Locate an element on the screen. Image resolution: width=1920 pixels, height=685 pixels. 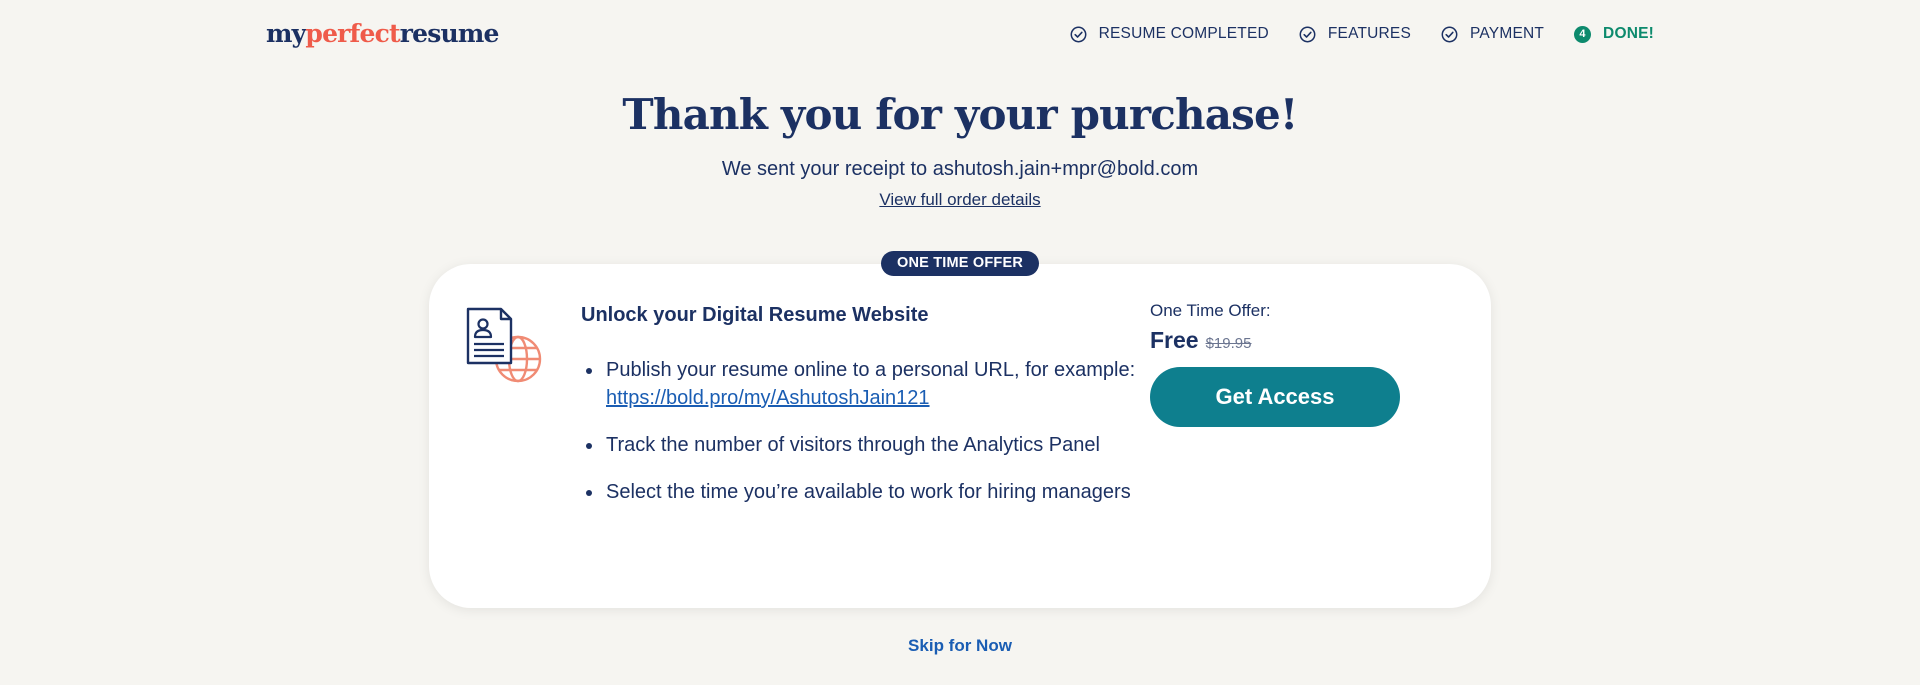
get-access-button: Get Access is located at coordinates (1275, 397).